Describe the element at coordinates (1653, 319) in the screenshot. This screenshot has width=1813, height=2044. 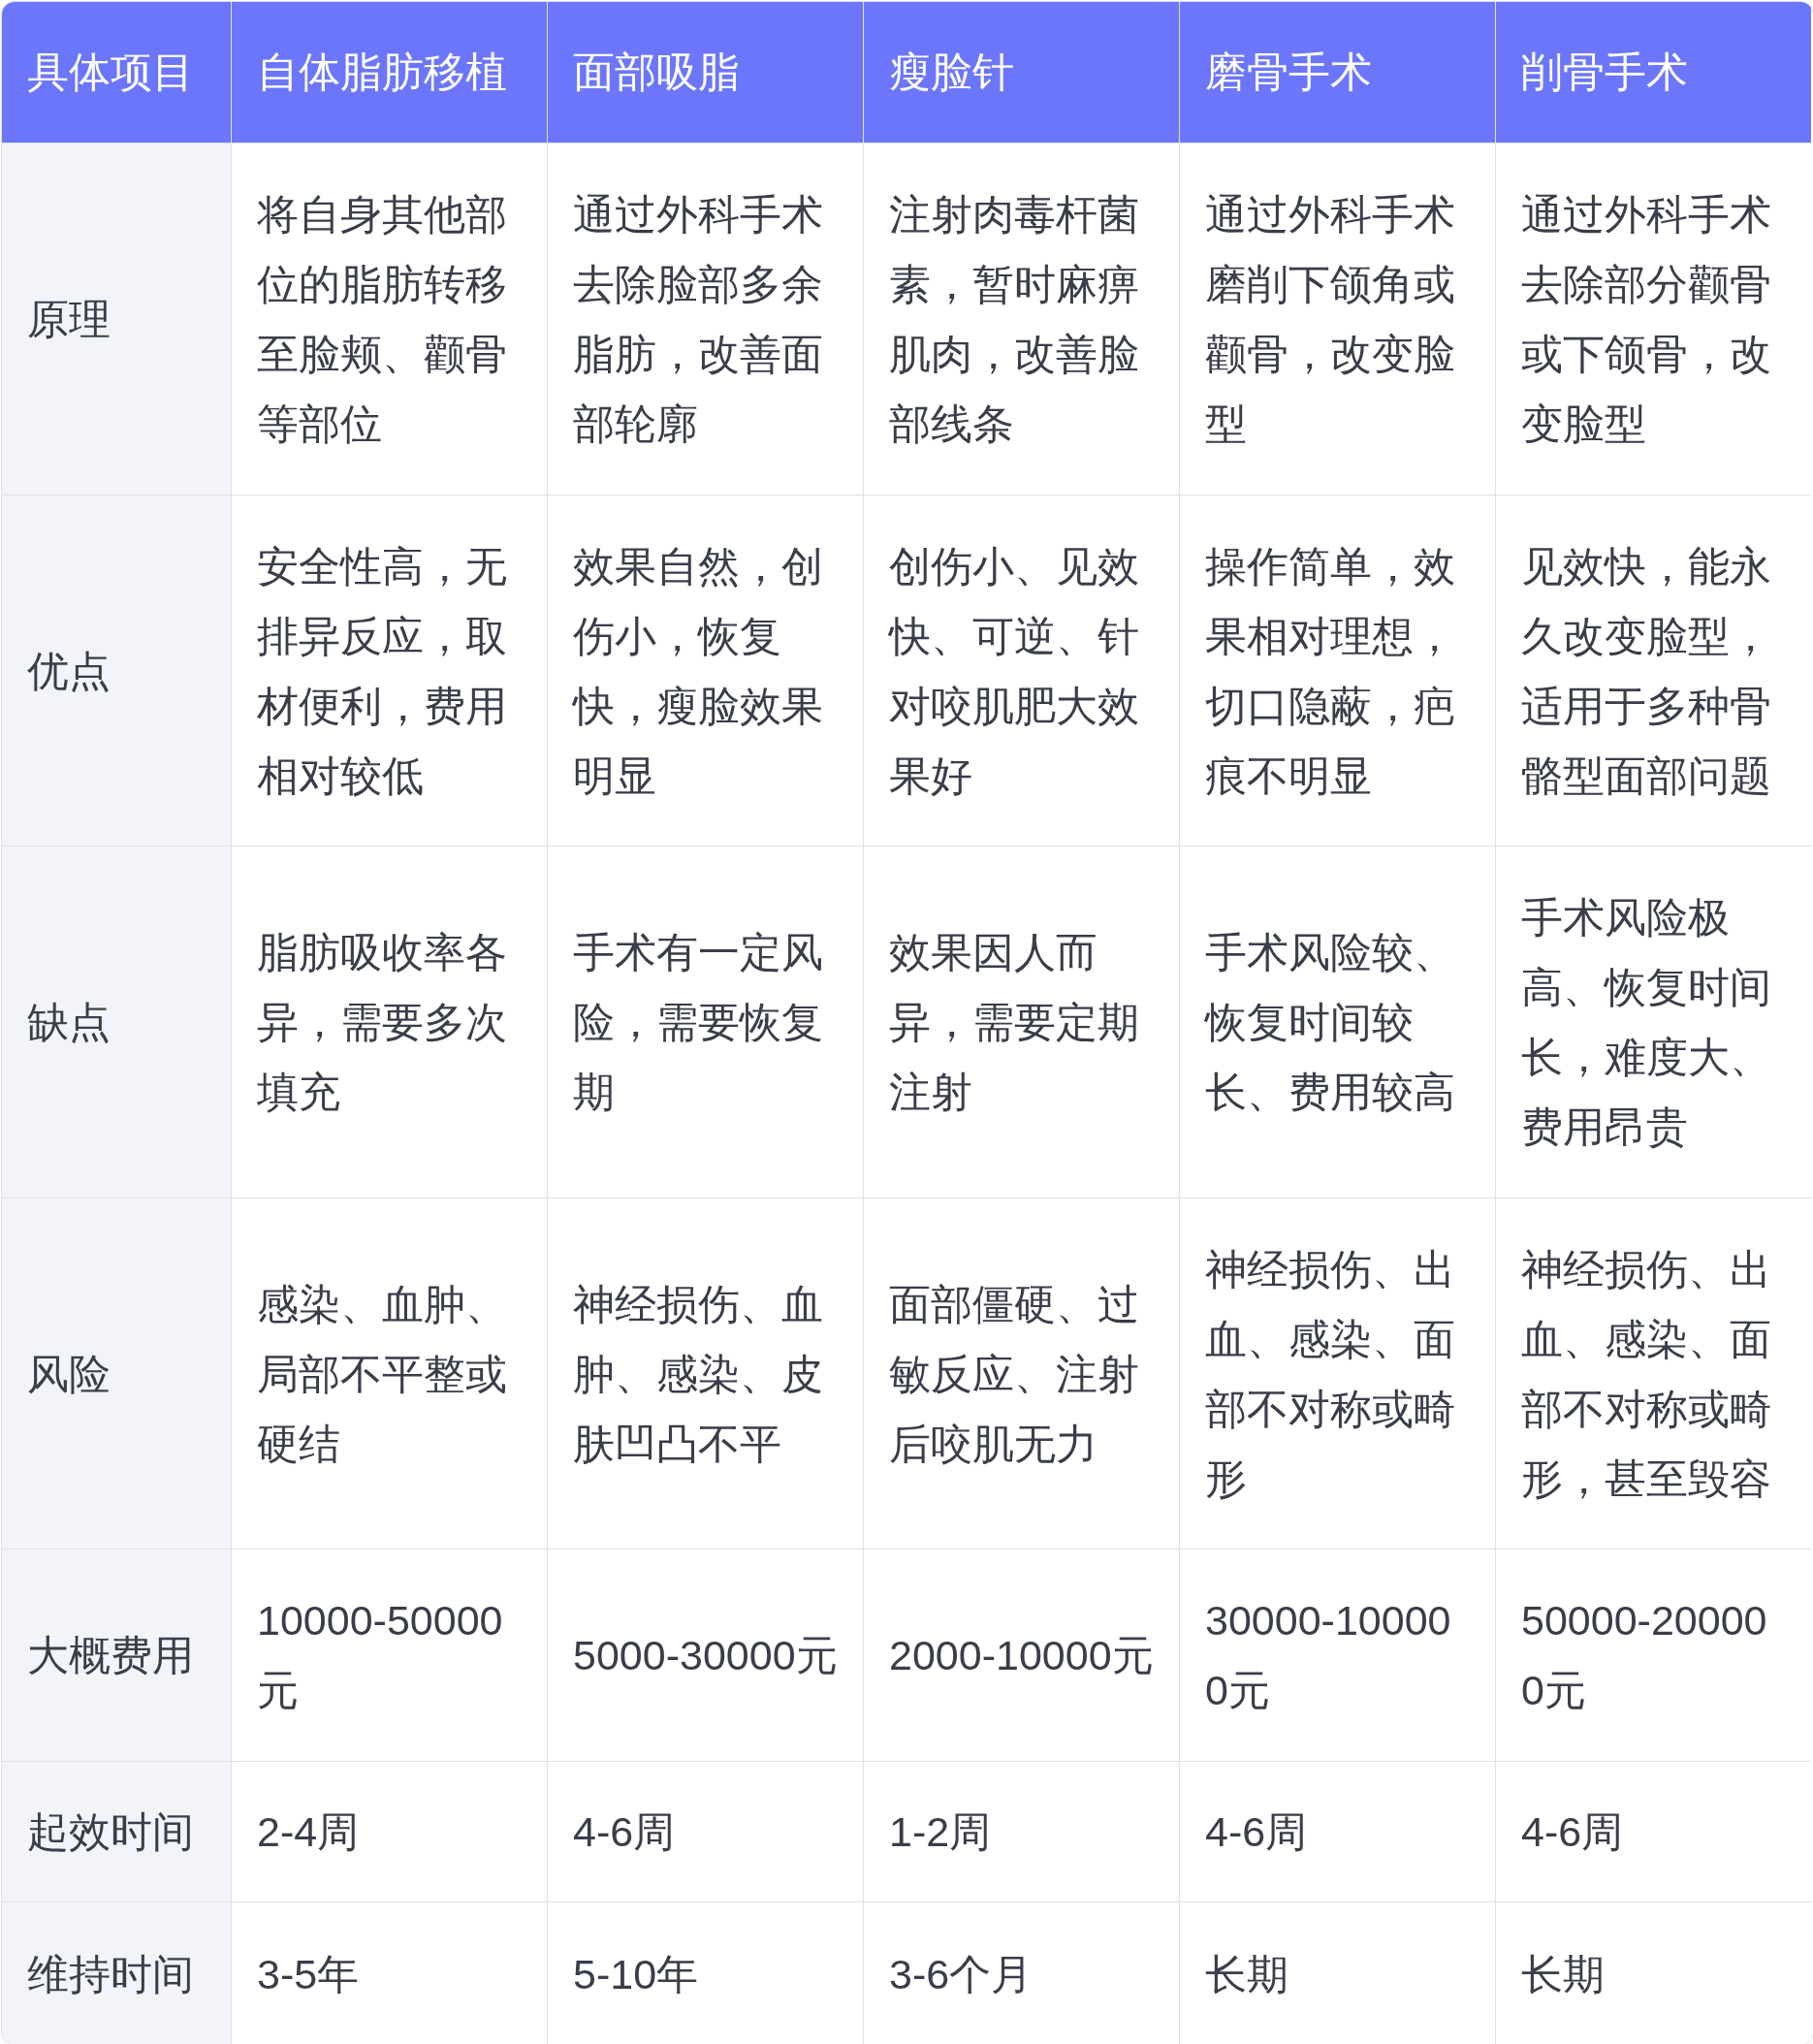
I see `table-cell: 通过外科手术去除部分颧骨或下颌骨，改变脸型` at that location.